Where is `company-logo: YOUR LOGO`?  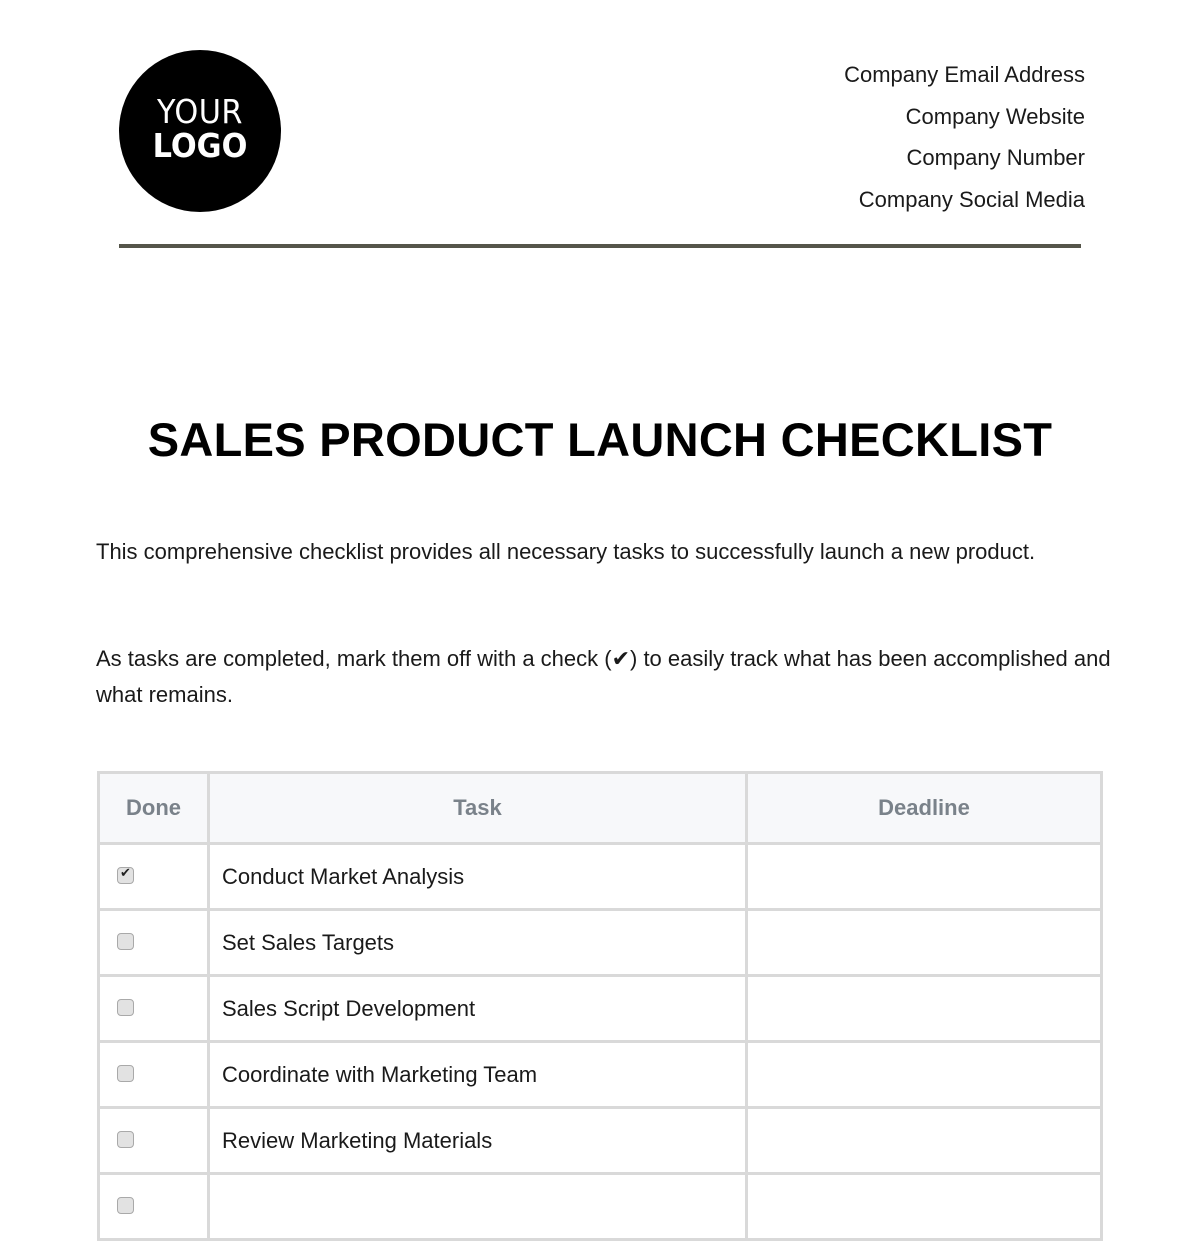 company-logo: YOUR LOGO is located at coordinates (200, 131).